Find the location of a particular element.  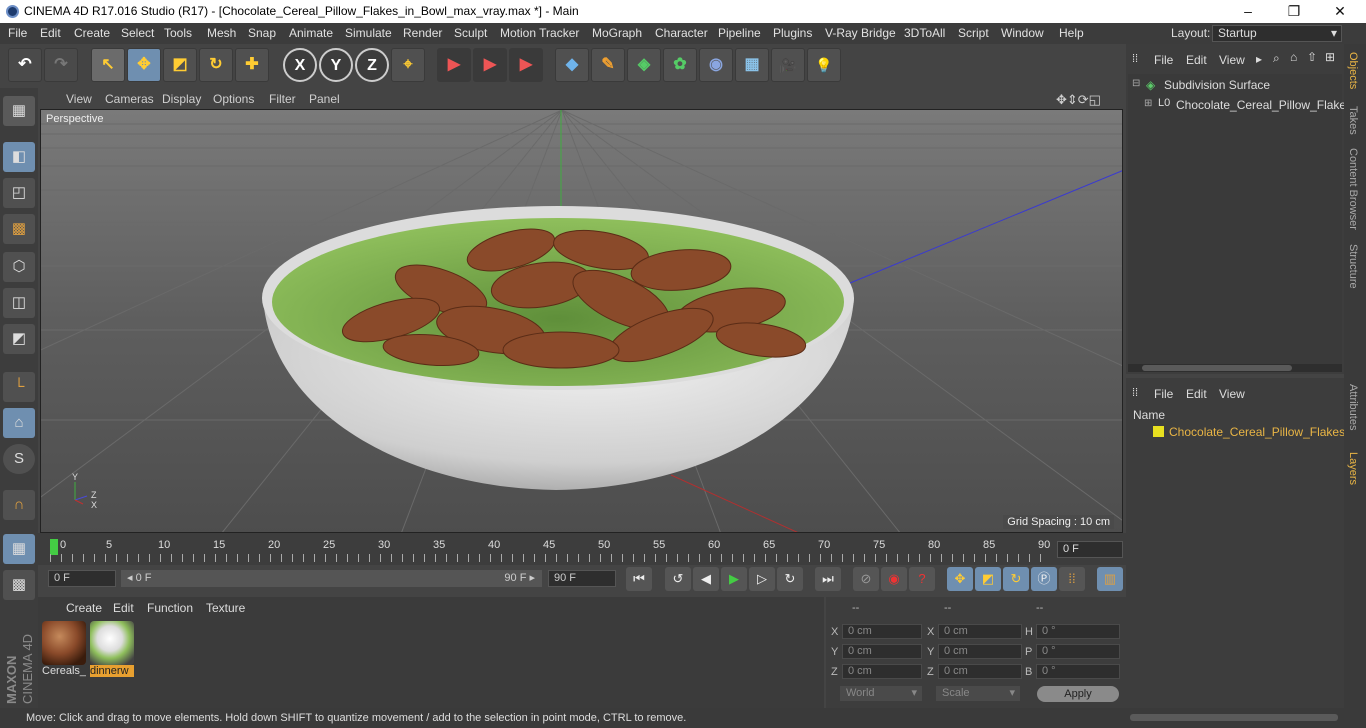

coordinate-space-dropdown: World ▾ is located at coordinates (881, 693).